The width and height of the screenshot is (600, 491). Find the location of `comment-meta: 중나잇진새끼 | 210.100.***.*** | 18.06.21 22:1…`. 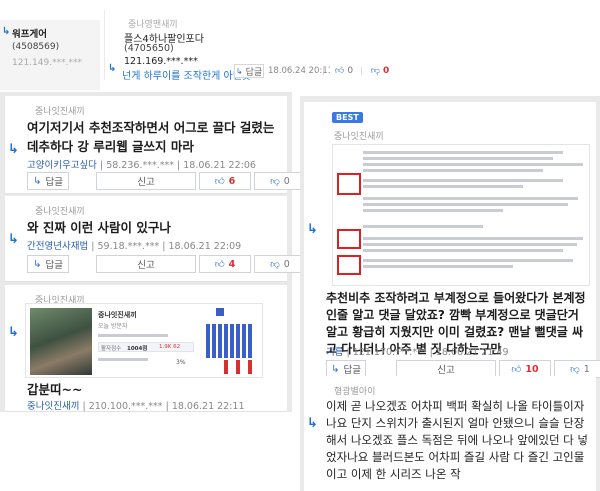

comment-meta: 중나잇진새끼 | 210.100.***.*** | 18.06.21 22:1… is located at coordinates (136, 406).